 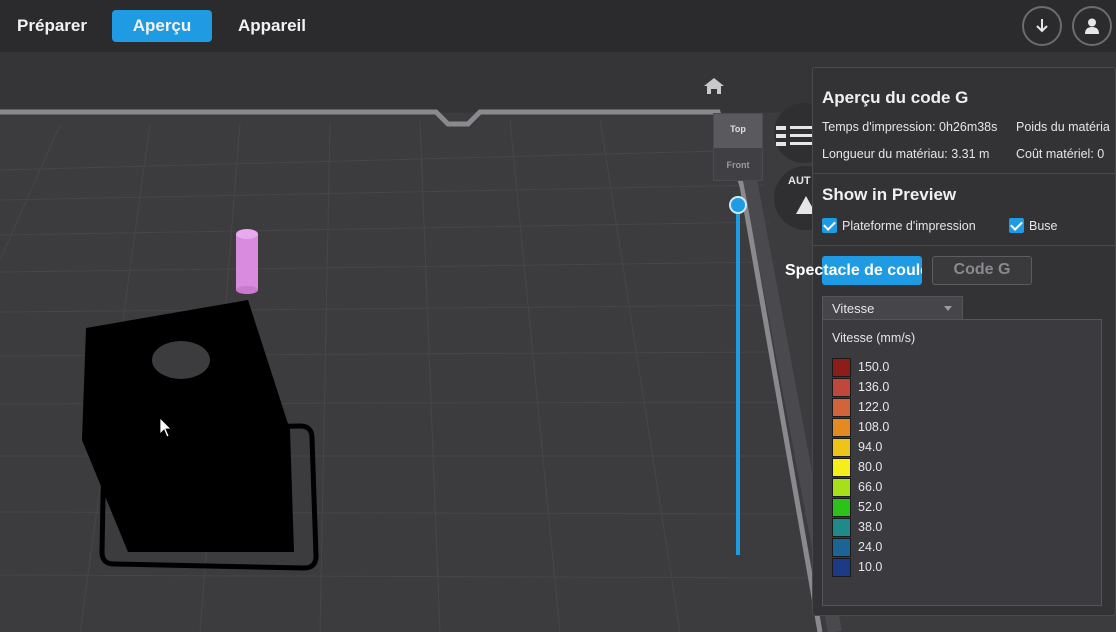 What do you see at coordinates (558, 26) in the screenshot?
I see `top-navigation-bar: Préparer Aperçu Appareil` at bounding box center [558, 26].